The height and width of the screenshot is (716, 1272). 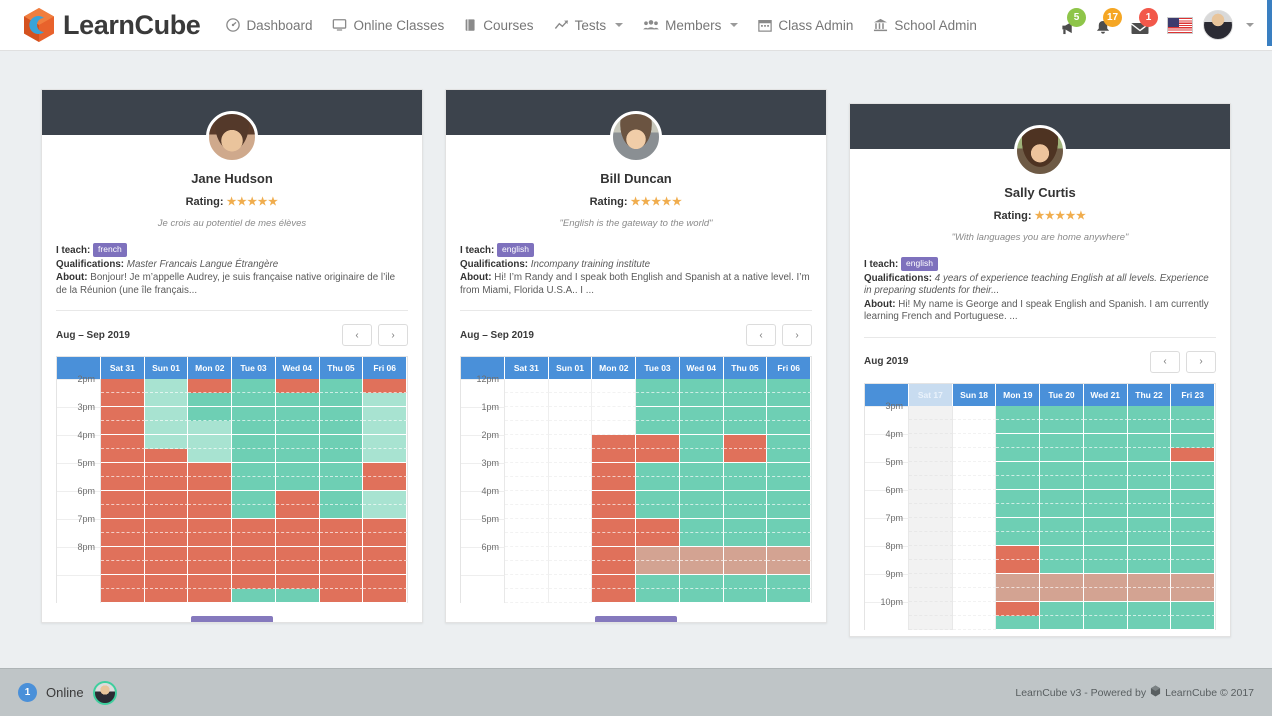 I want to click on notifications-button: 17, so click(x=1108, y=24).